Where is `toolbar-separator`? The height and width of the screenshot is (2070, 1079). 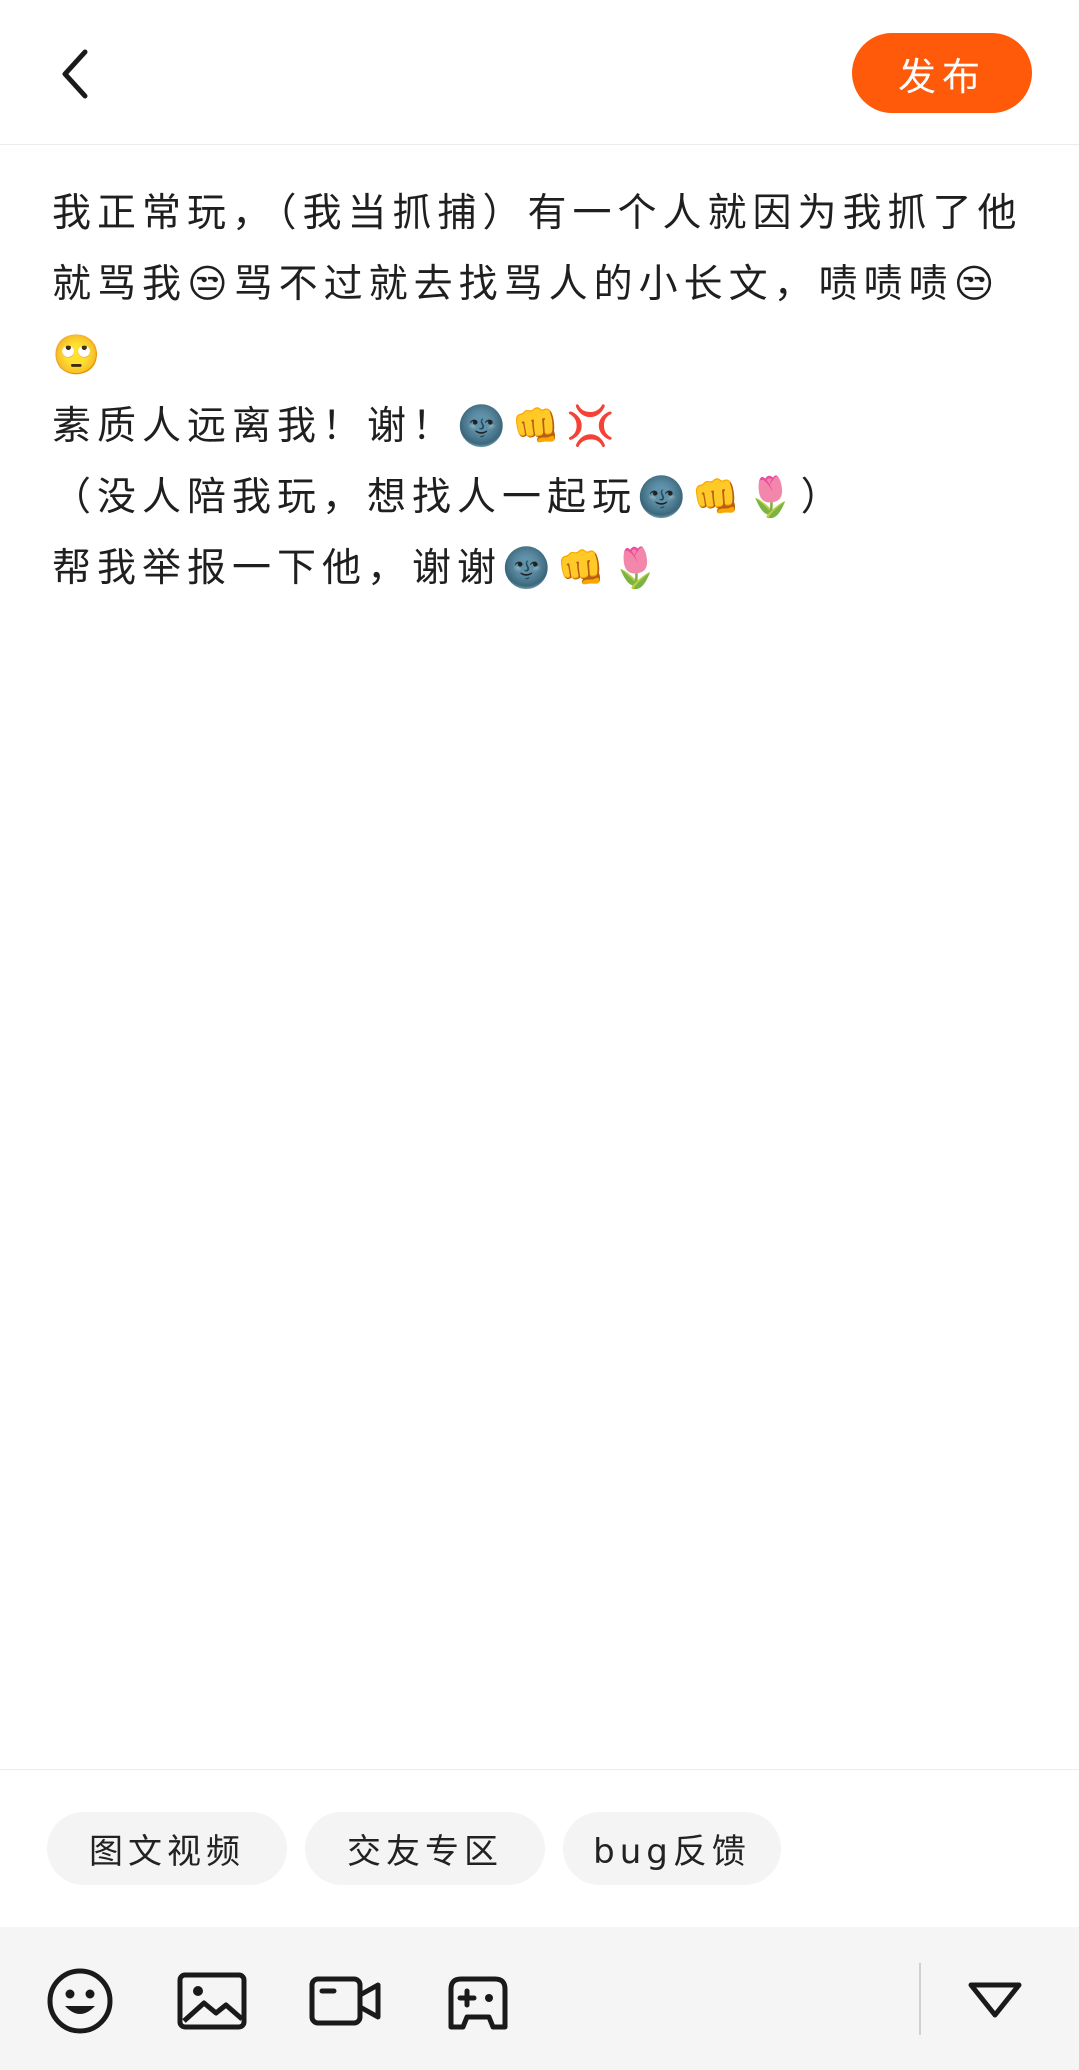
toolbar-separator is located at coordinates (920, 1999).